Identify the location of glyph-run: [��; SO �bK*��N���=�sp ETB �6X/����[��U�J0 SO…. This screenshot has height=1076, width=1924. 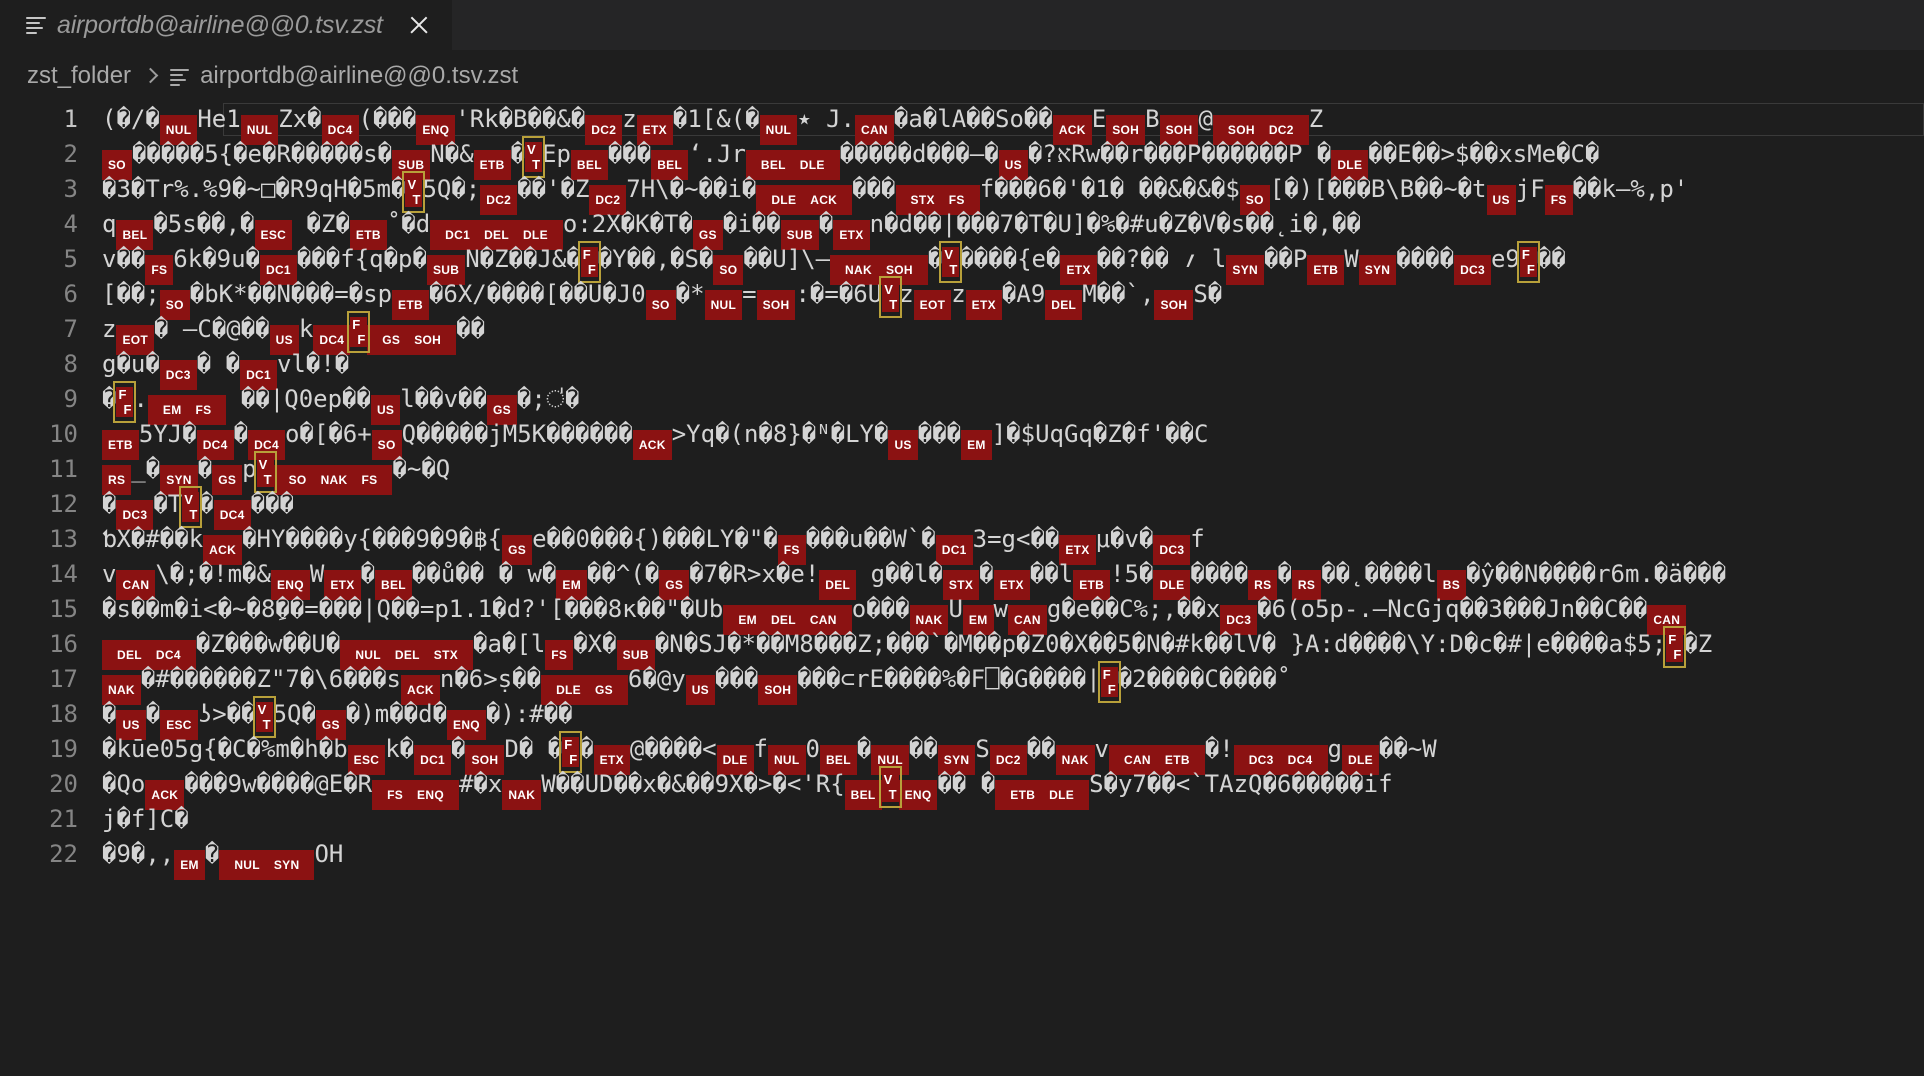
(662, 298).